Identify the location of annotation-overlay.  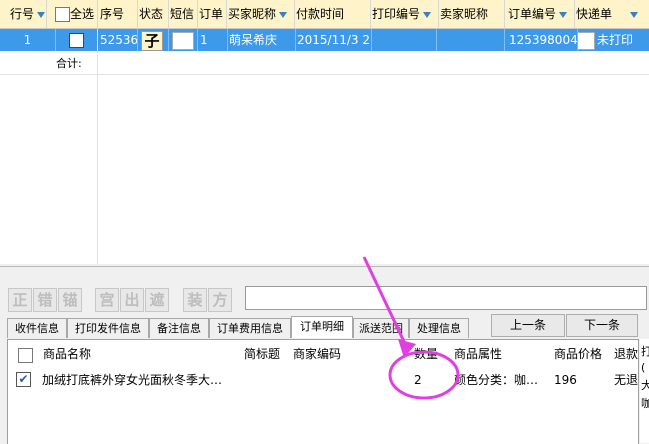
(411, 328).